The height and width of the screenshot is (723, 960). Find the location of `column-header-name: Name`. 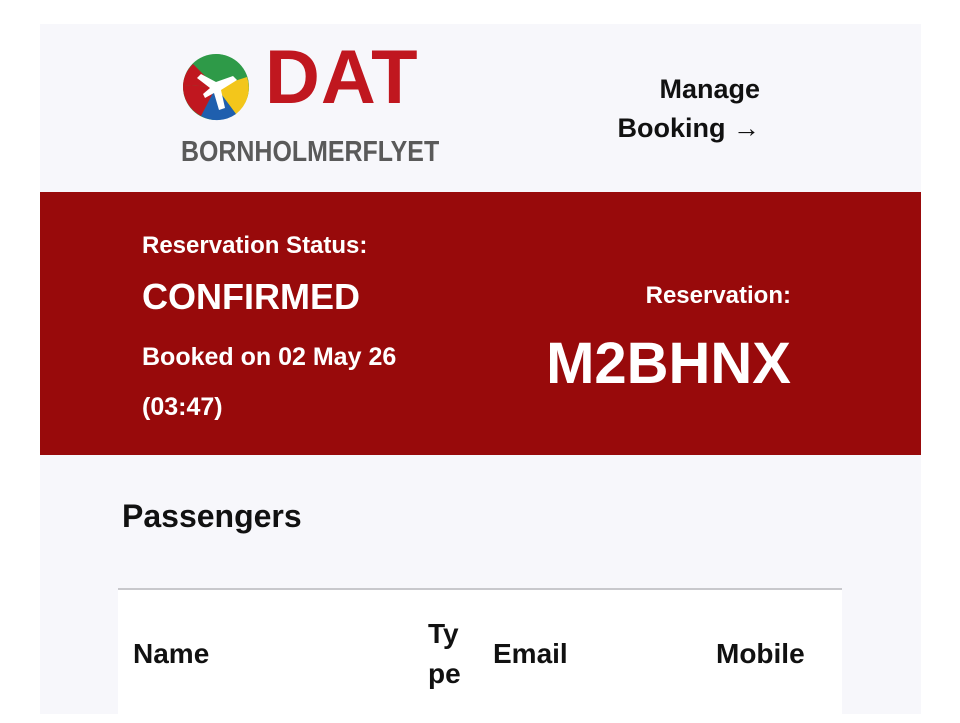

column-header-name: Name is located at coordinates (171, 653).